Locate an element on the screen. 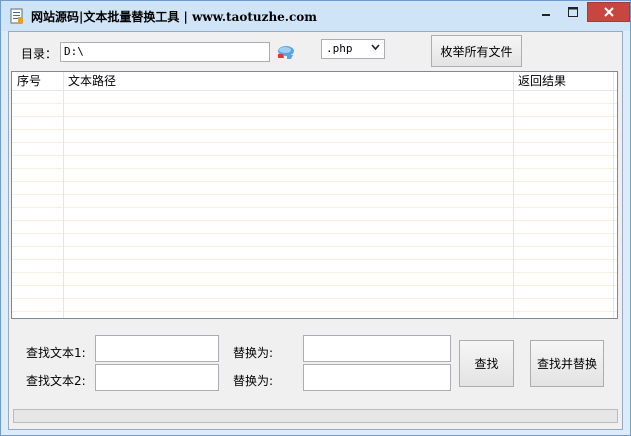  column-header-path: 文本路径 is located at coordinates (92, 81).